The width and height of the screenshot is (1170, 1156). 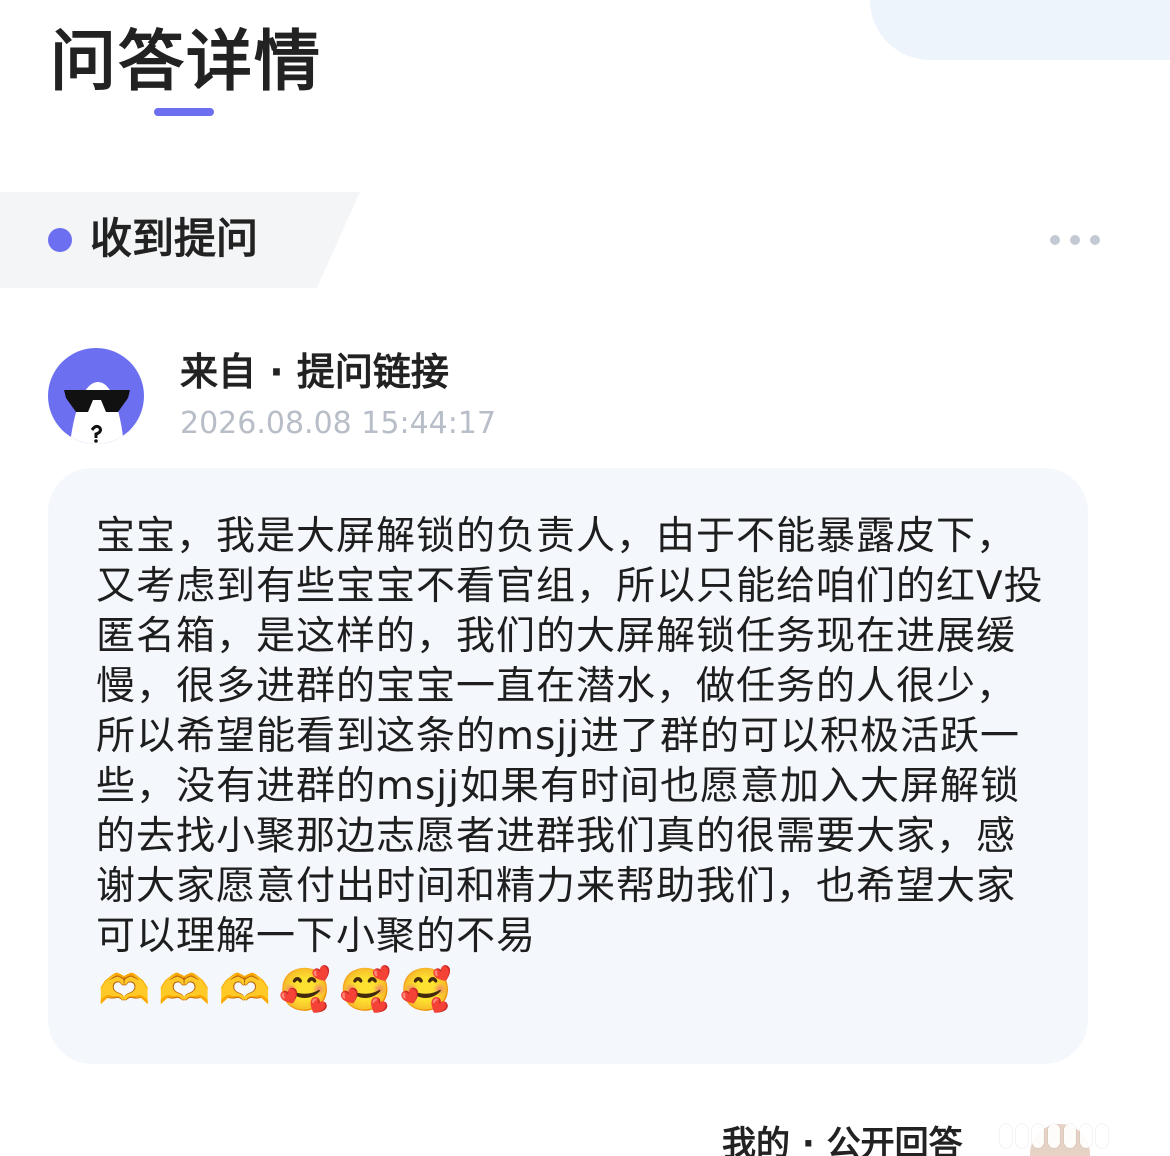 I want to click on page-title: 问答详情, so click(x=186, y=61).